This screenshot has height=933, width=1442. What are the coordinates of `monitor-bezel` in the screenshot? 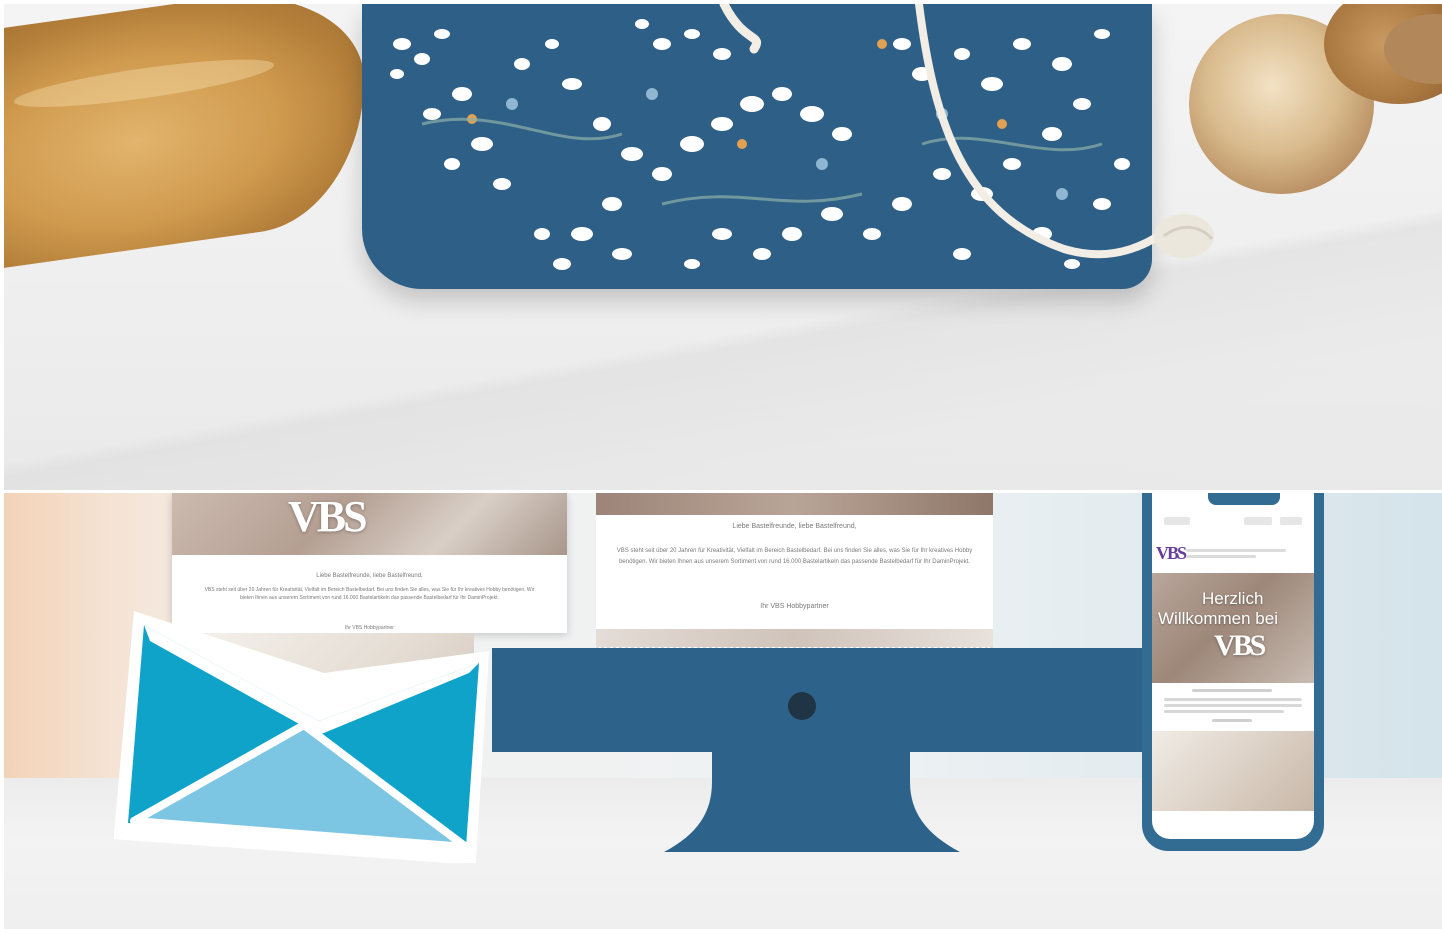 It's located at (832, 700).